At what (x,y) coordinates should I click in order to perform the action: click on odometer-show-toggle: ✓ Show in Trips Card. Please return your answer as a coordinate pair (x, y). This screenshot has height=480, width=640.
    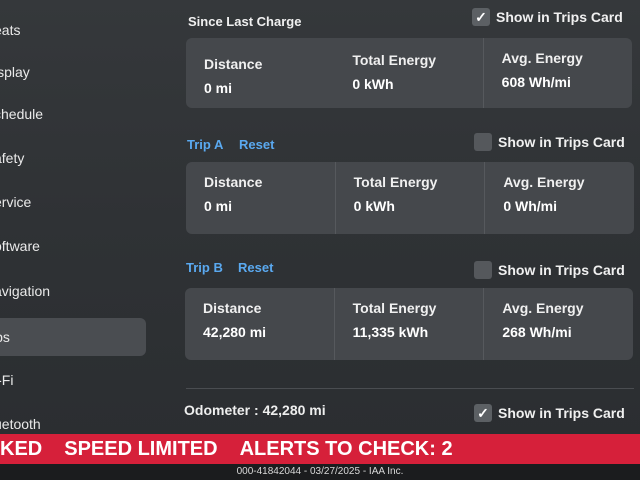
    Looking at the image, I should click on (549, 413).